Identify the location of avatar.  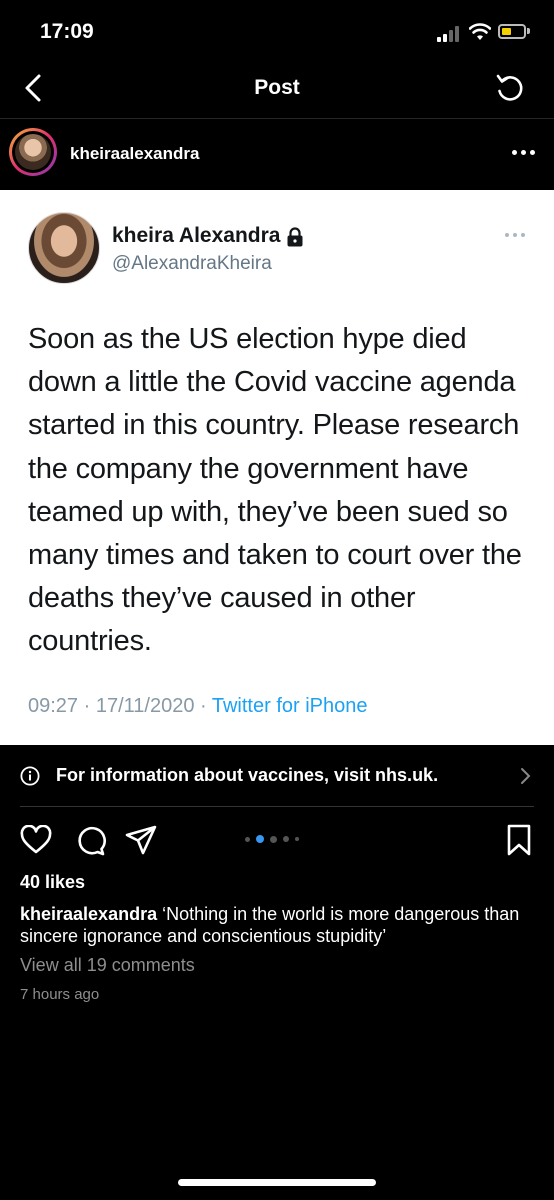
(33, 152).